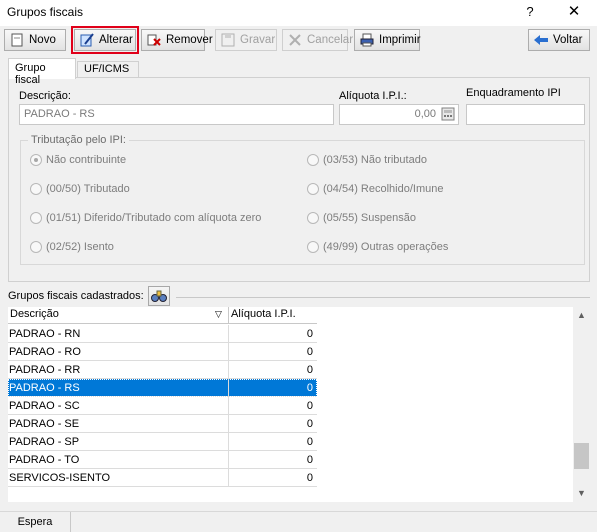 The image size is (597, 532). I want to click on binoculars-icon, so click(159, 296).